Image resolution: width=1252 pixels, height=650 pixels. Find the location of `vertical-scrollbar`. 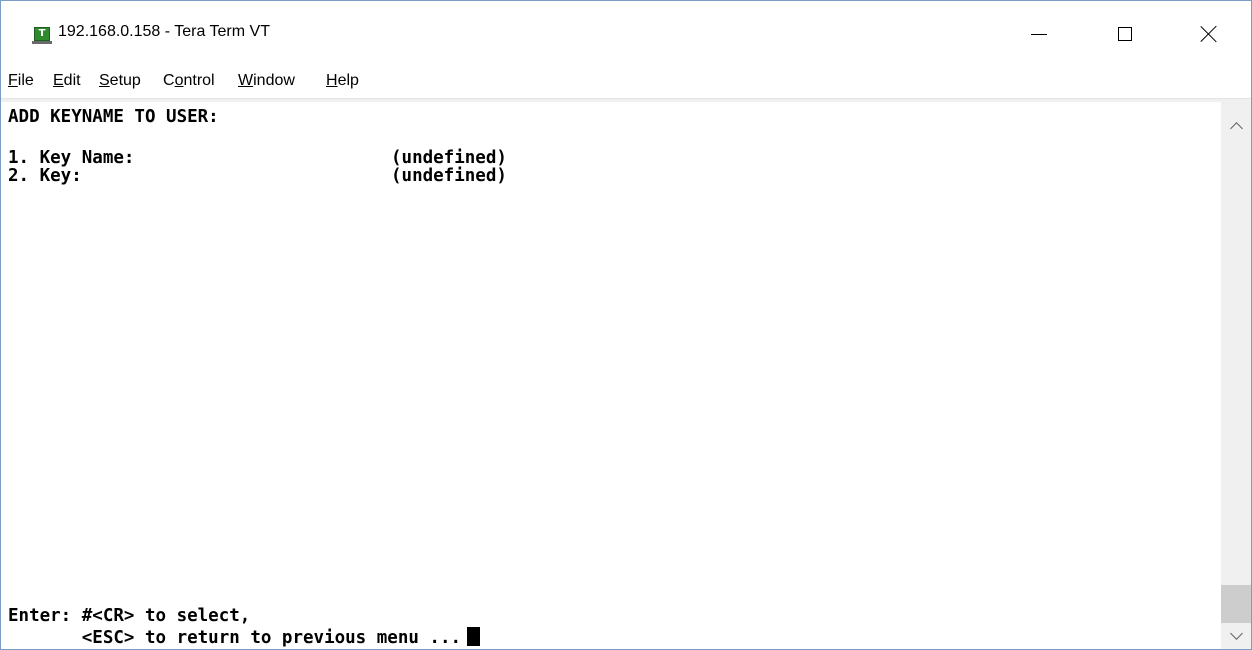

vertical-scrollbar is located at coordinates (1236, 375).